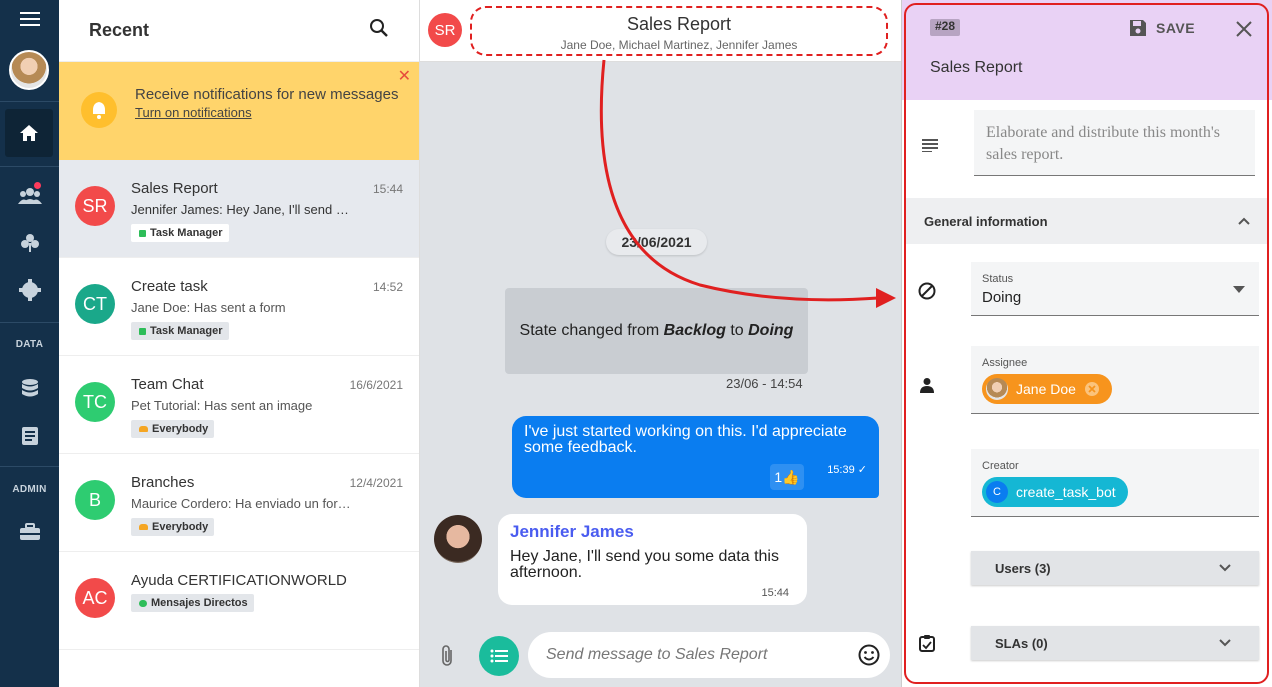 This screenshot has height=687, width=1272. Describe the element at coordinates (277, 112) in the screenshot. I see `turn-on-notifications-link: Turn on notifications` at that location.